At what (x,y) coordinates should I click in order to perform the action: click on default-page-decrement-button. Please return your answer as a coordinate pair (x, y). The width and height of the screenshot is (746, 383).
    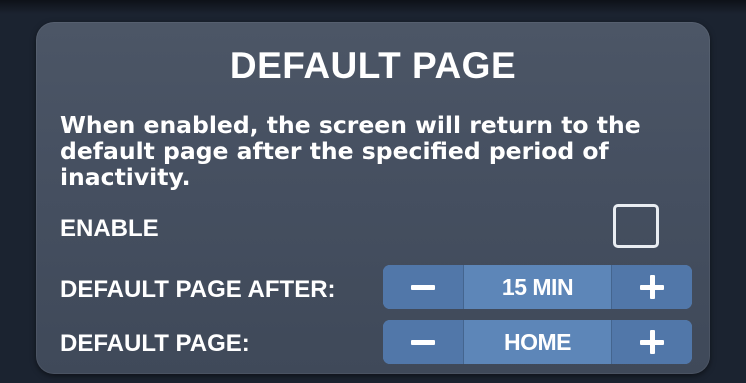
    Looking at the image, I should click on (423, 342).